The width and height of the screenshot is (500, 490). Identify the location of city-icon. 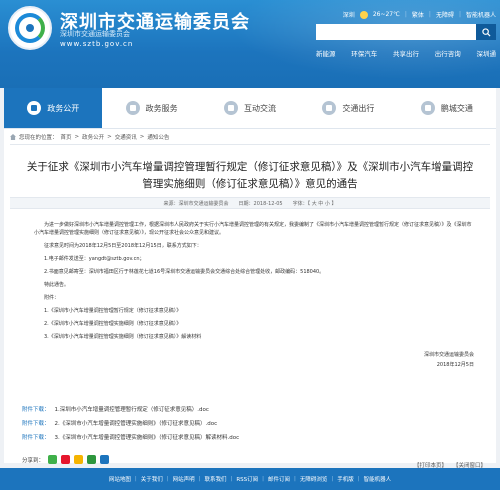
(427, 108).